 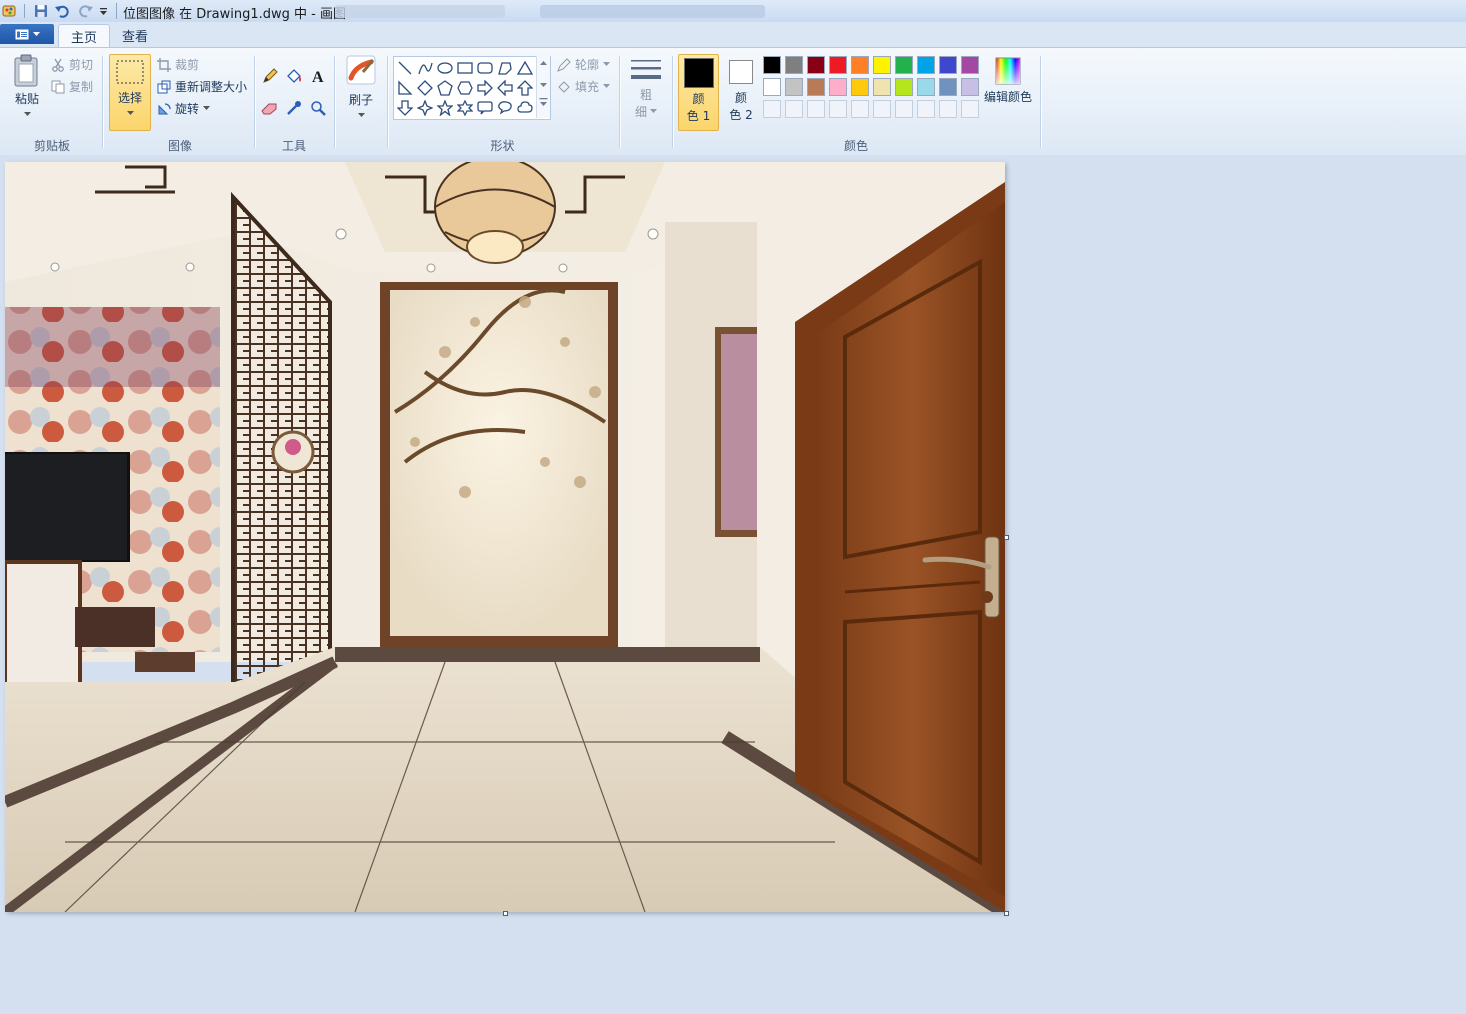 I want to click on shapes-group-label: 形状, so click(x=502, y=146).